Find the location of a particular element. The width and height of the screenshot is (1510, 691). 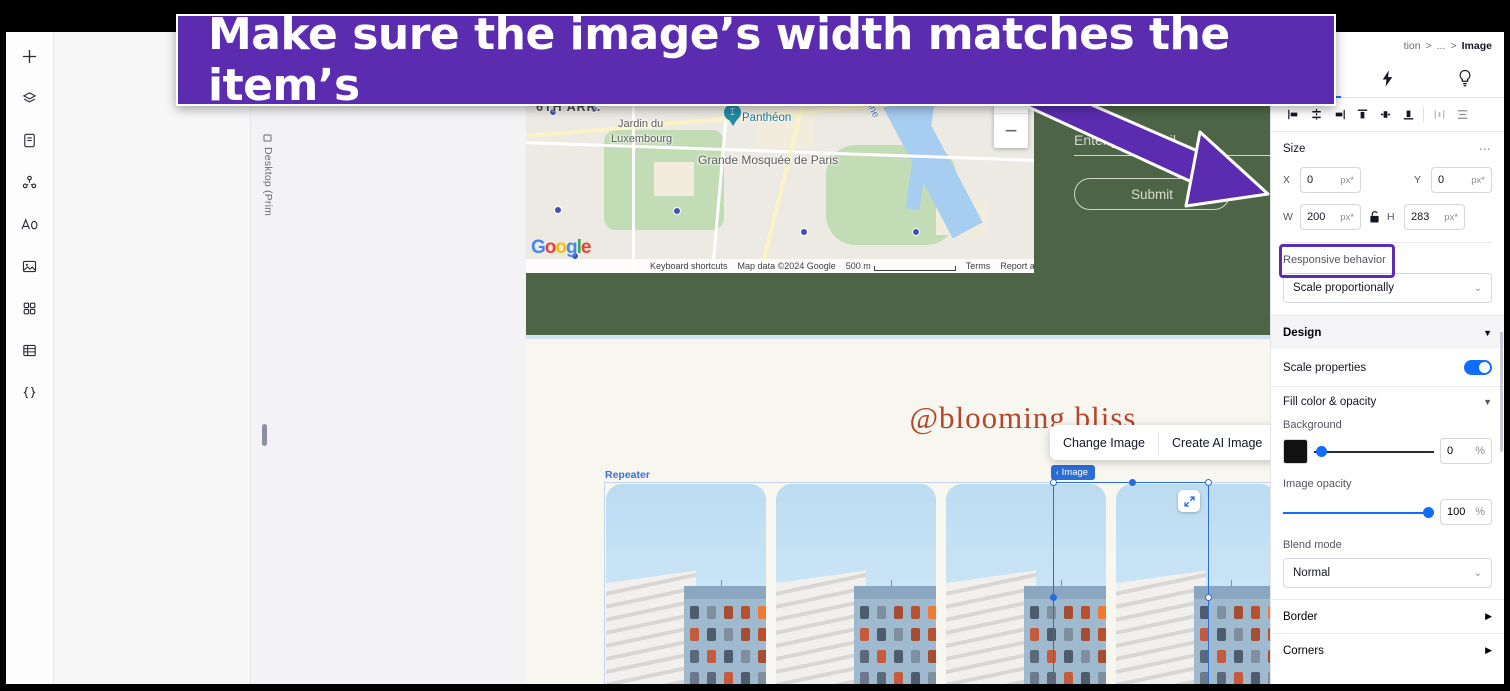

building-white is located at coordinates (1161, 627).